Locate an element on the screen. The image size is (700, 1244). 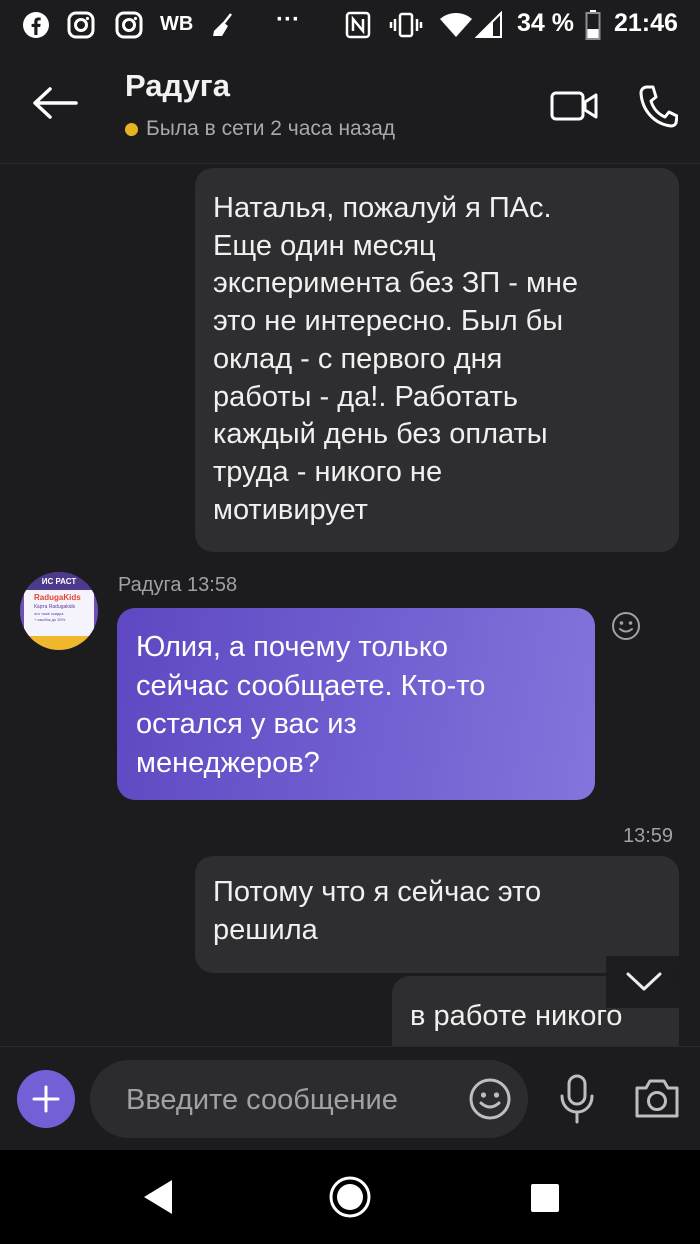
nav-home-icon is located at coordinates (350, 1197).